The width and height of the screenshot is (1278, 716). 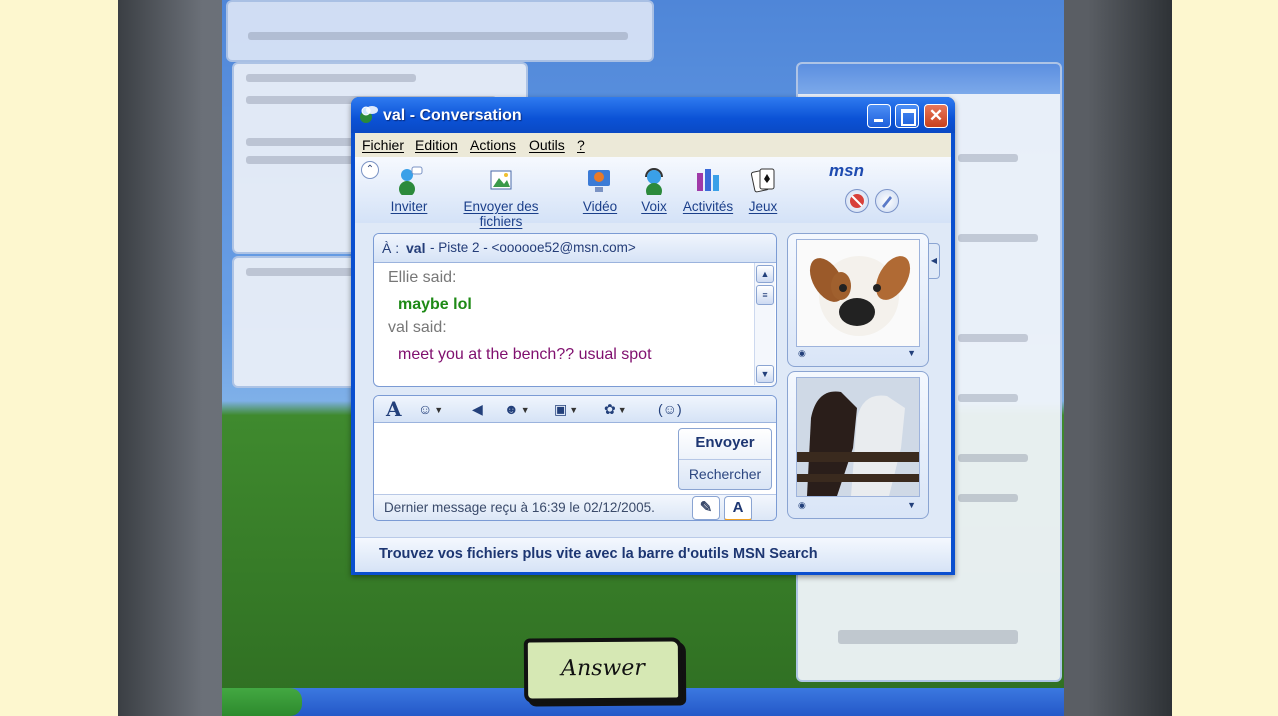 What do you see at coordinates (452, 115) in the screenshot?
I see `window-title: val - Conversation` at bounding box center [452, 115].